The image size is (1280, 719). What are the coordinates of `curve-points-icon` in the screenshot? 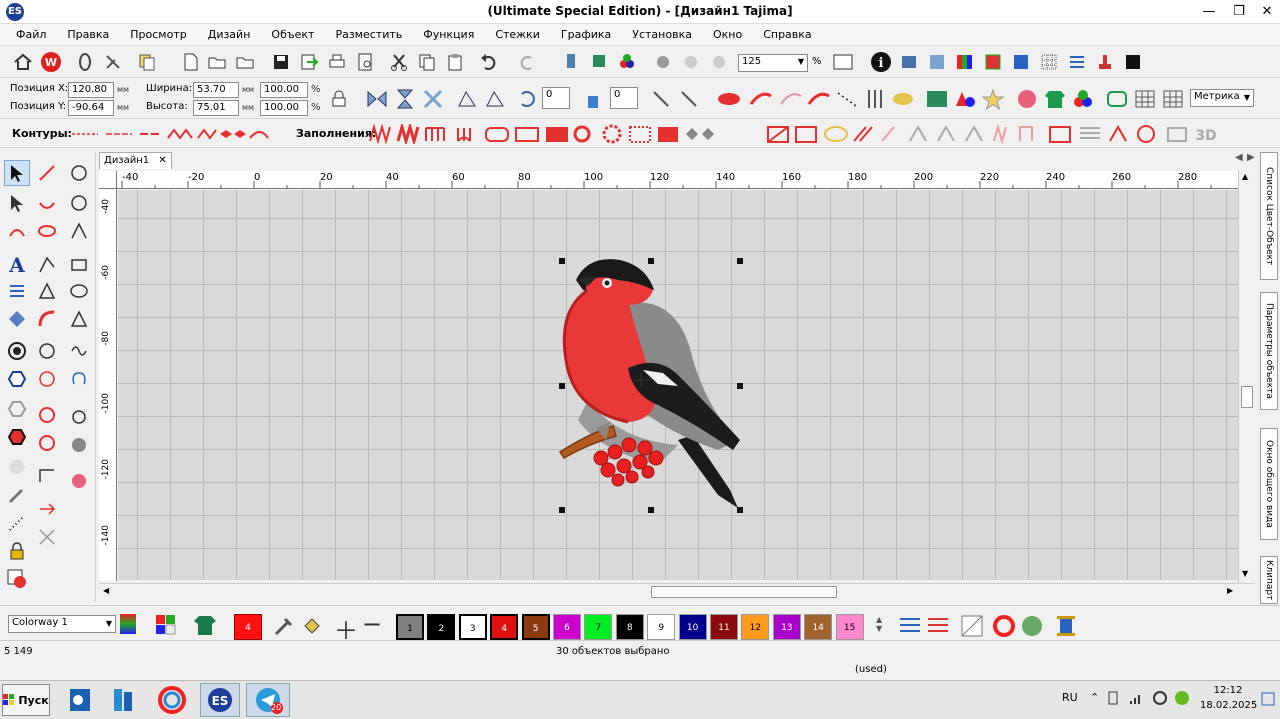 It's located at (847, 99).